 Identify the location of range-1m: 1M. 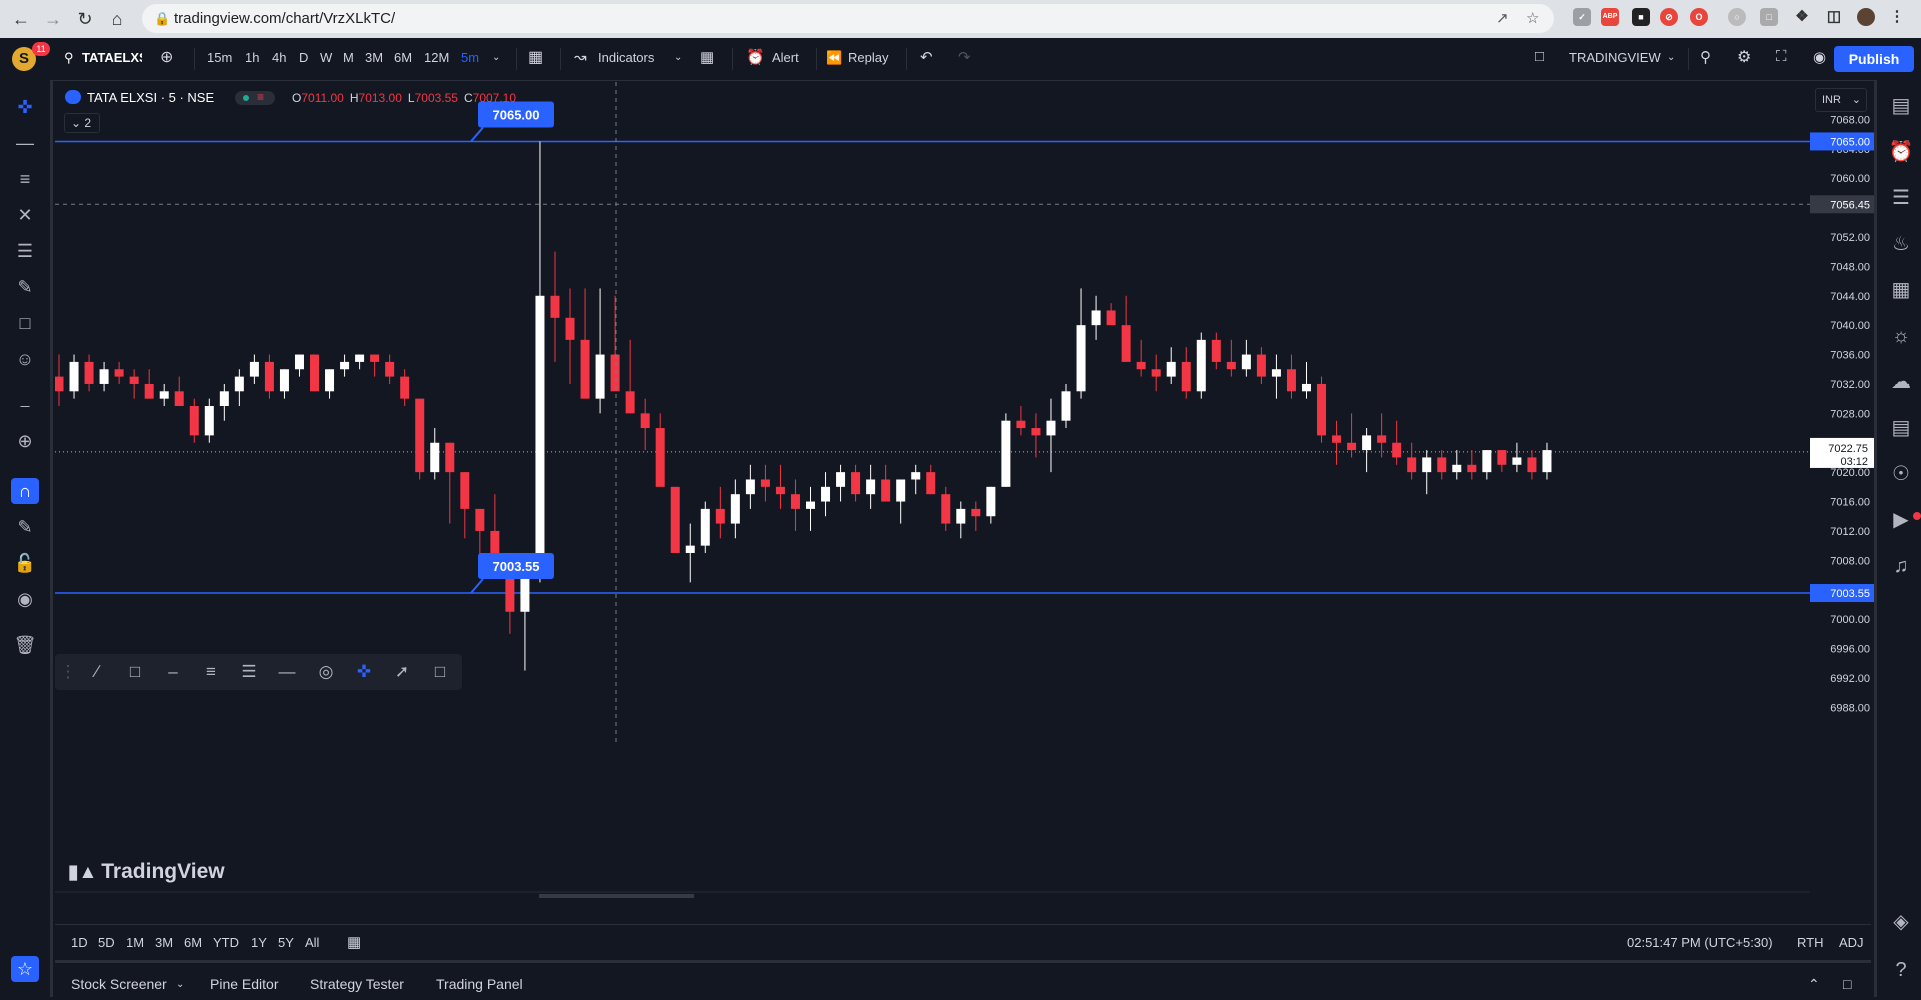
(135, 942).